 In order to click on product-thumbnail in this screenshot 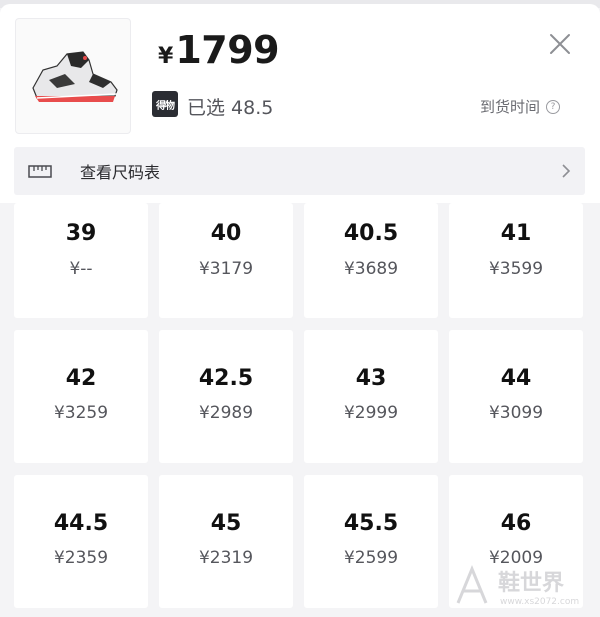, I will do `click(73, 76)`.